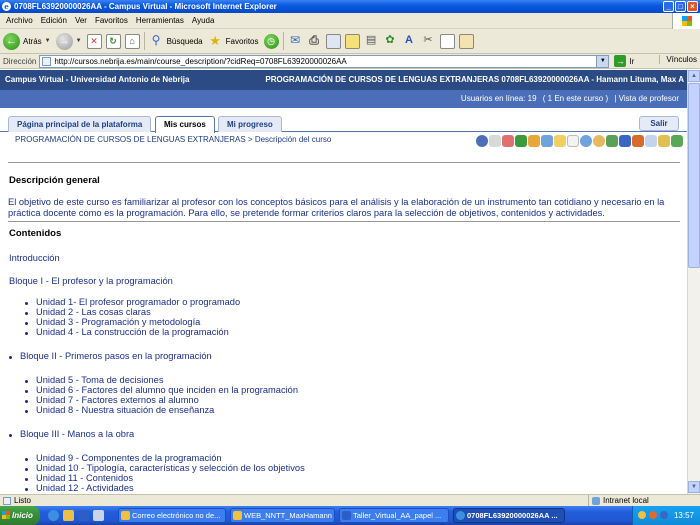 The image size is (700, 525). Describe the element at coordinates (428, 41) in the screenshot. I see `cut-icon: ✂` at that location.